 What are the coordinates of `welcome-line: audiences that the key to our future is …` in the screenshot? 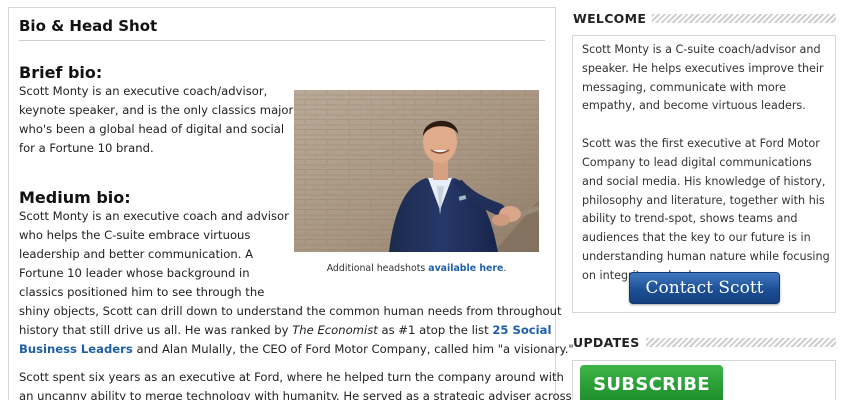 It's located at (696, 238).